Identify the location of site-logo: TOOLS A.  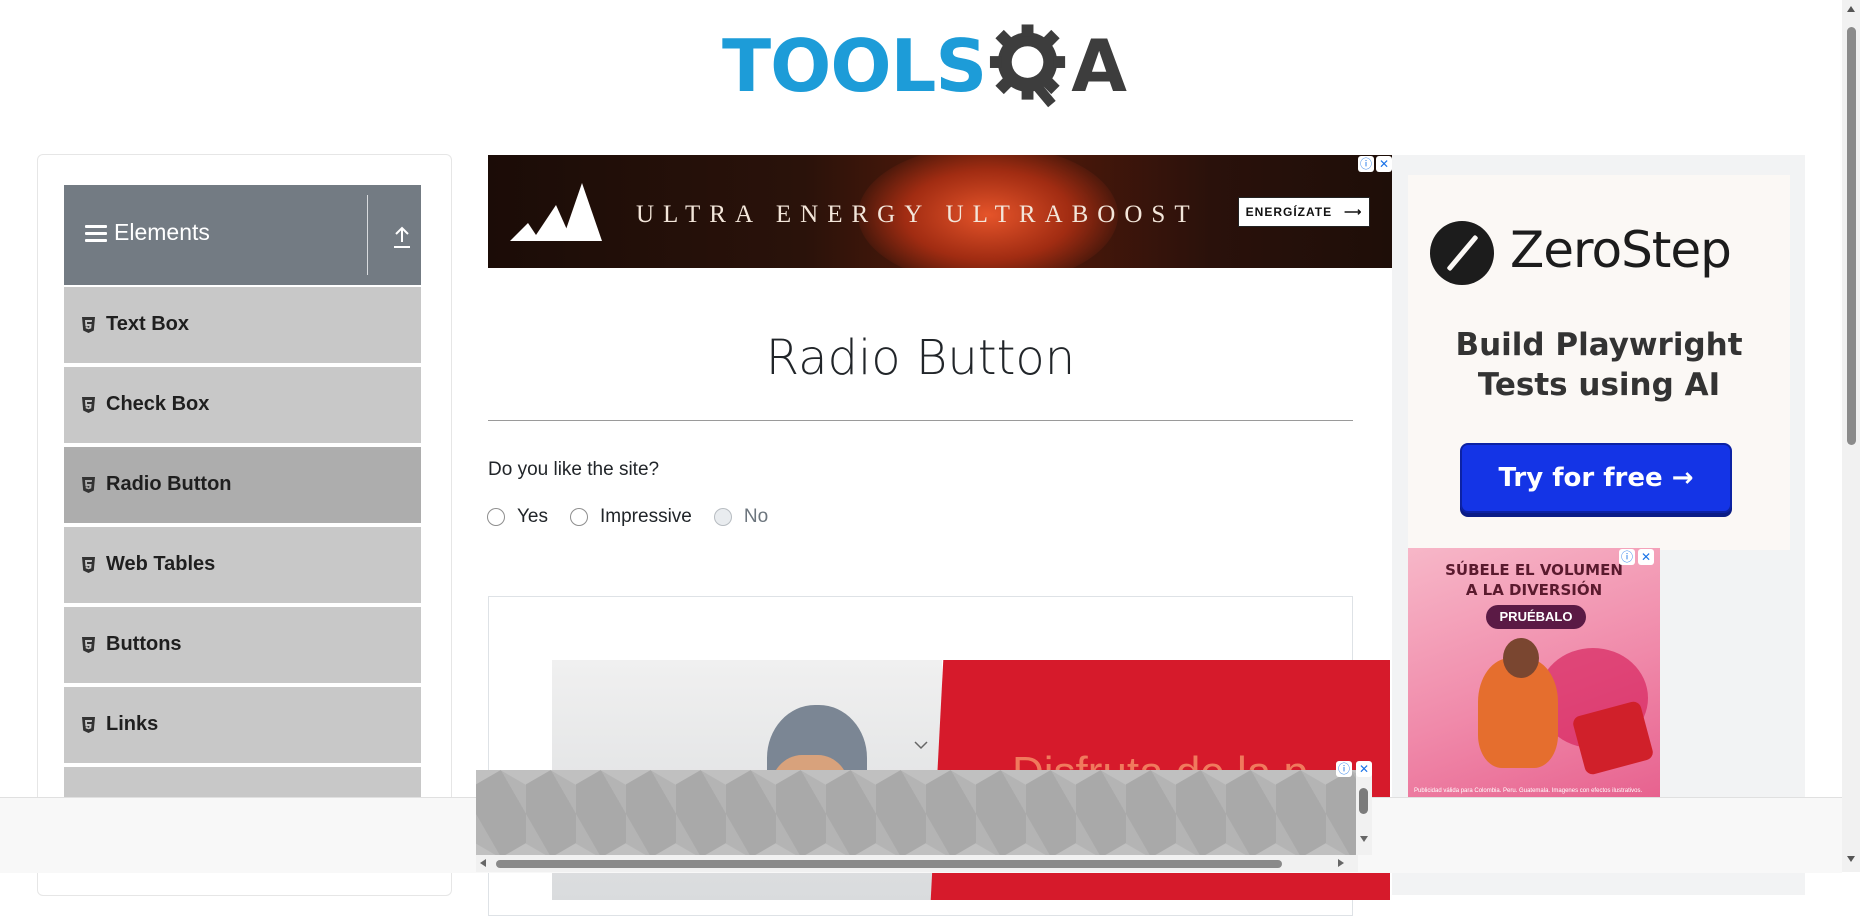
(924, 66).